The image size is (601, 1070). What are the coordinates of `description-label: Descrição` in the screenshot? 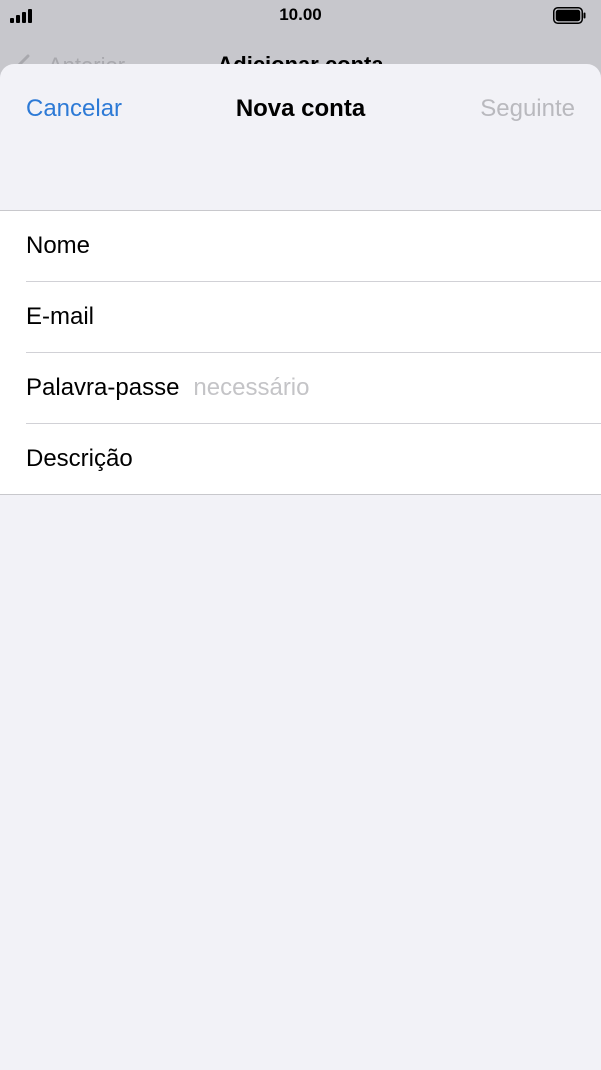 It's located at (79, 458).